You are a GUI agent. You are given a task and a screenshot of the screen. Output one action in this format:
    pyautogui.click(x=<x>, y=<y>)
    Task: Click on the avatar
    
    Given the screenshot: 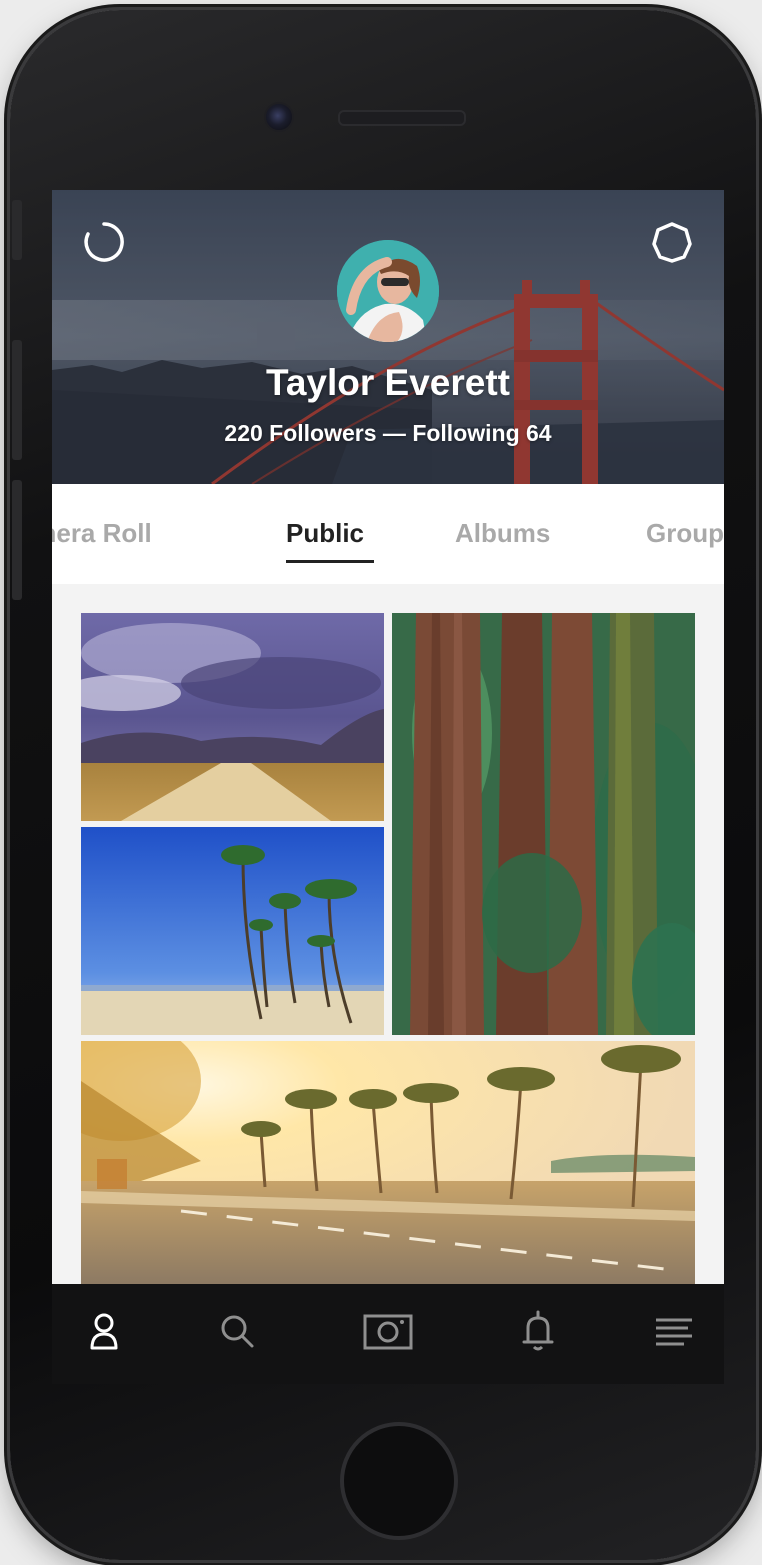 What is the action you would take?
    pyautogui.click(x=388, y=291)
    